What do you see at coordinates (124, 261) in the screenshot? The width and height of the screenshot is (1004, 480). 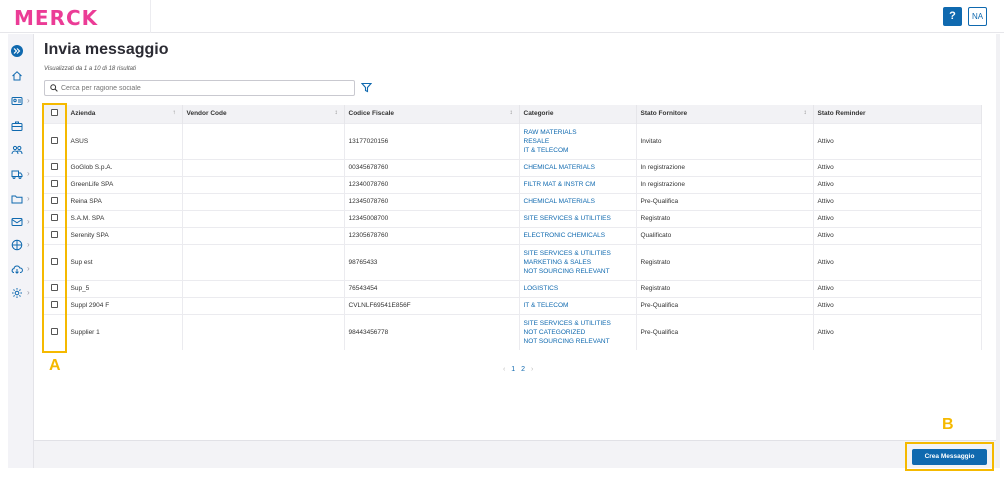 I see `cell-azienda: Sup est` at bounding box center [124, 261].